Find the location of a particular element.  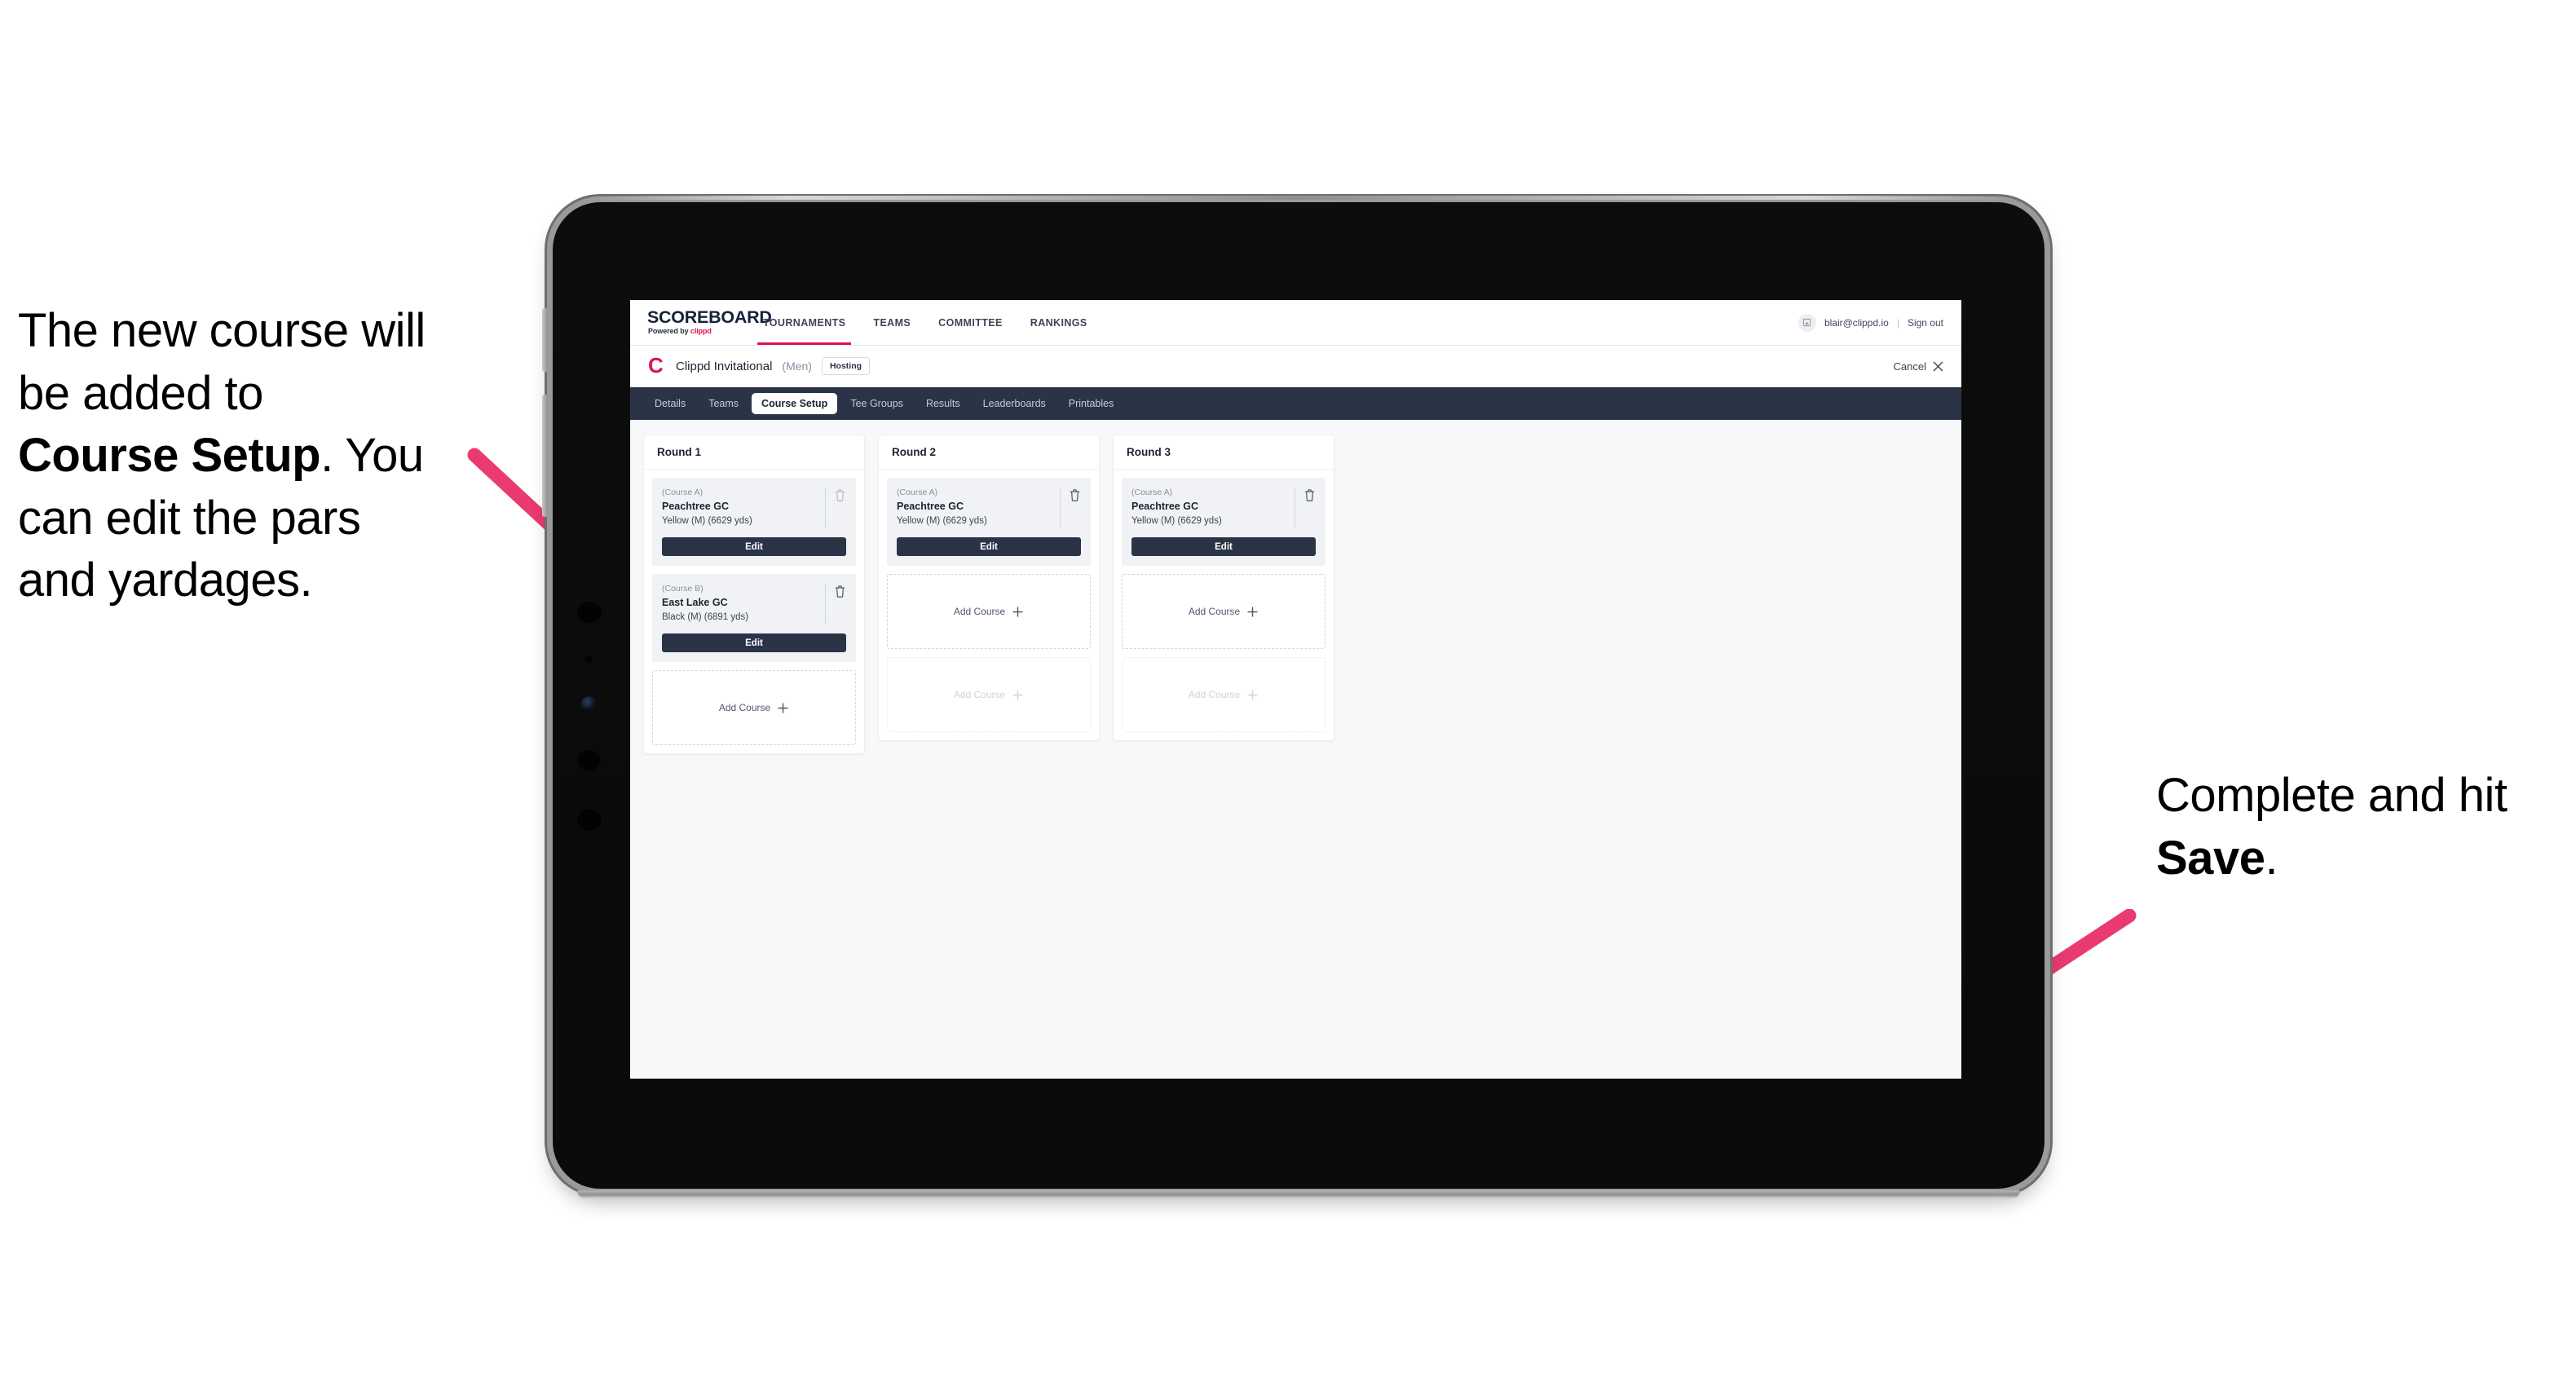

cancel-button: Cancel is located at coordinates (1918, 367).